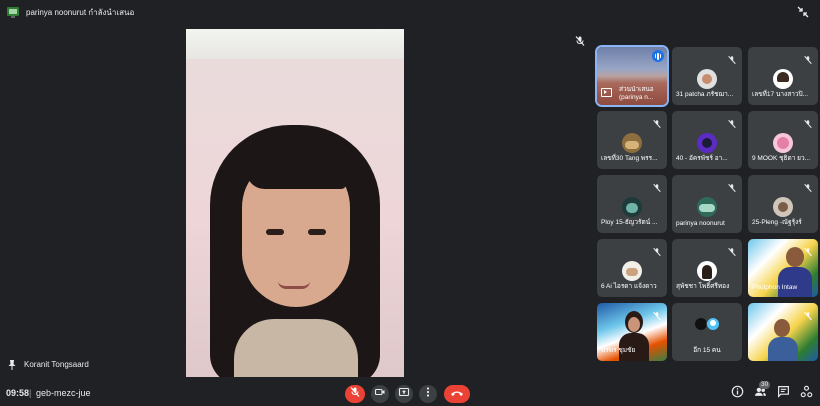 This screenshot has width=820, height=406. Describe the element at coordinates (12, 364) in the screenshot. I see `pin-icon` at that location.